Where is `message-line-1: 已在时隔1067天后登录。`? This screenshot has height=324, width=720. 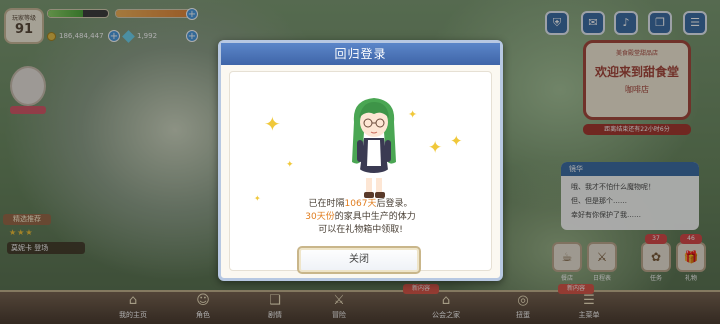 message-line-1: 已在时隔1067天后登录。 is located at coordinates (360, 202).